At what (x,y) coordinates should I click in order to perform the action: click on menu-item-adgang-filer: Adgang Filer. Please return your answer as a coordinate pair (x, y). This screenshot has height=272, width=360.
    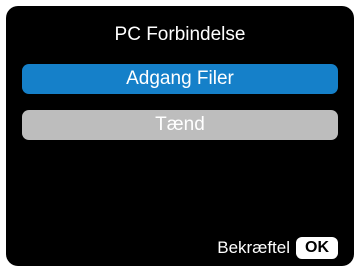
    Looking at the image, I should click on (180, 79).